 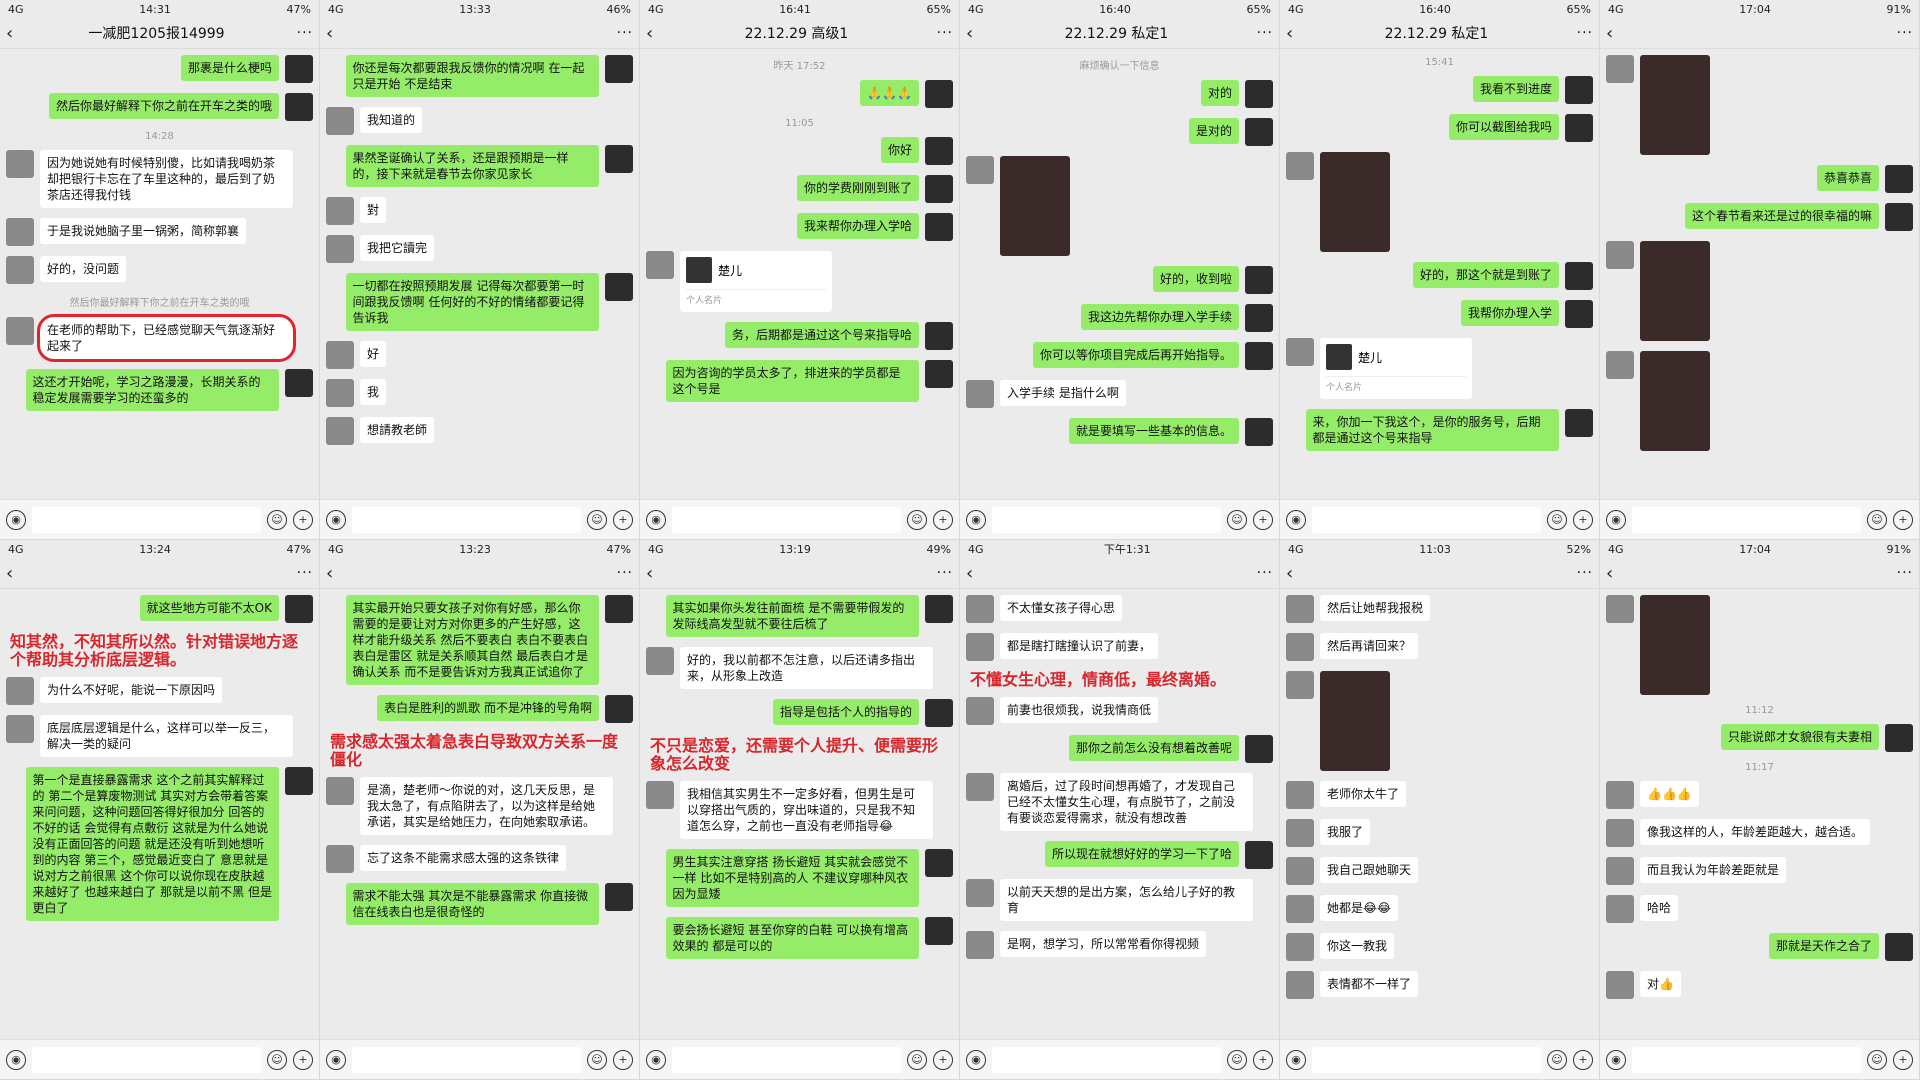 I want to click on message-bubble: 入学手续 是指什么啊, so click(x=1063, y=393).